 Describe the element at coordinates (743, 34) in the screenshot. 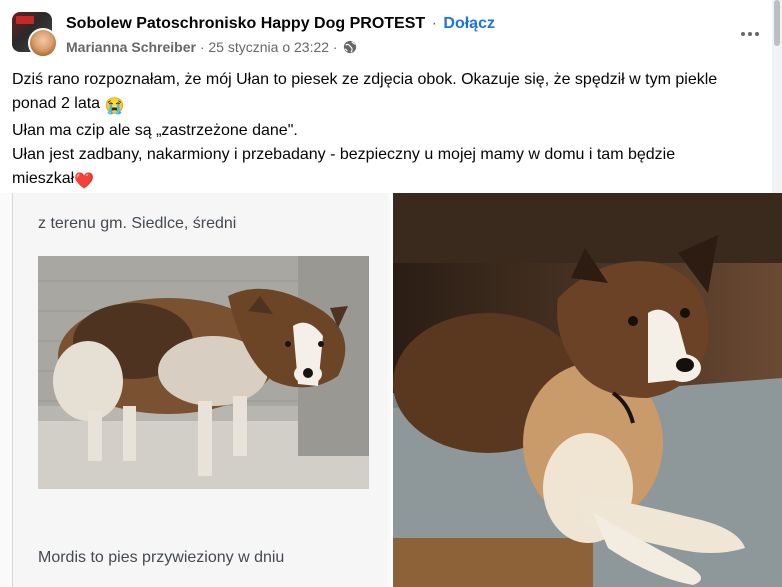

I see `more-options-icon` at that location.